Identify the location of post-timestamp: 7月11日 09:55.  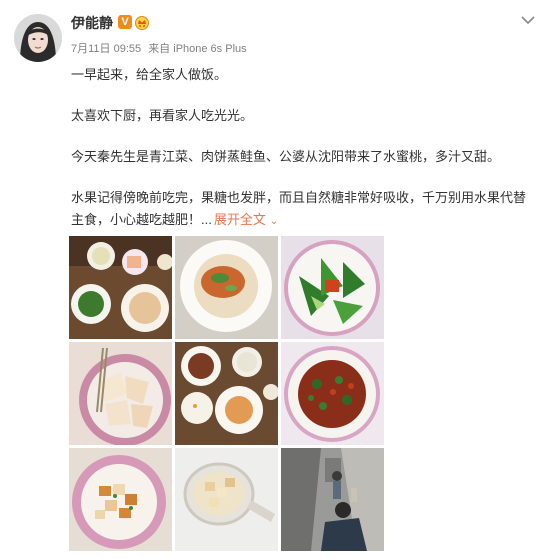
(106, 49).